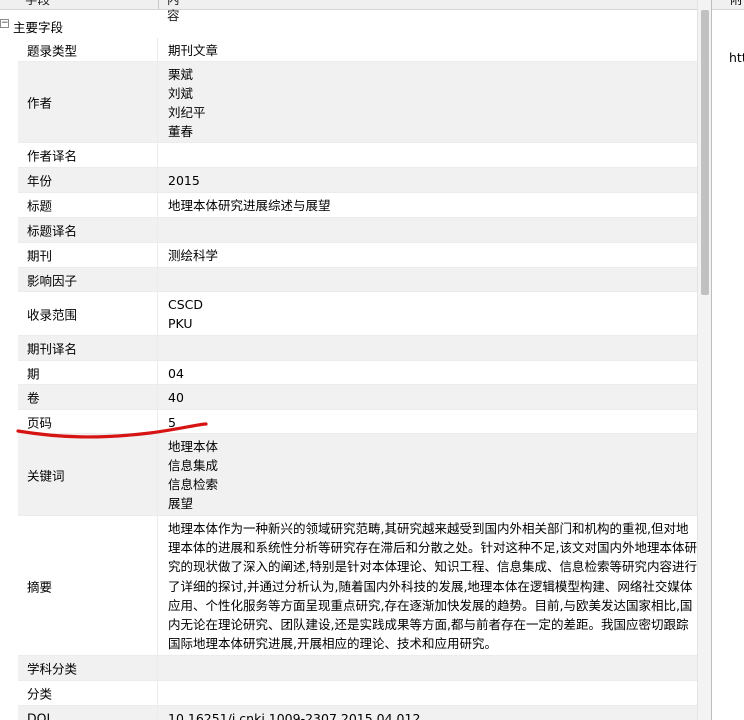 The image size is (744, 720). What do you see at coordinates (727, 360) in the screenshot?
I see `side-panel: 附 htt` at bounding box center [727, 360].